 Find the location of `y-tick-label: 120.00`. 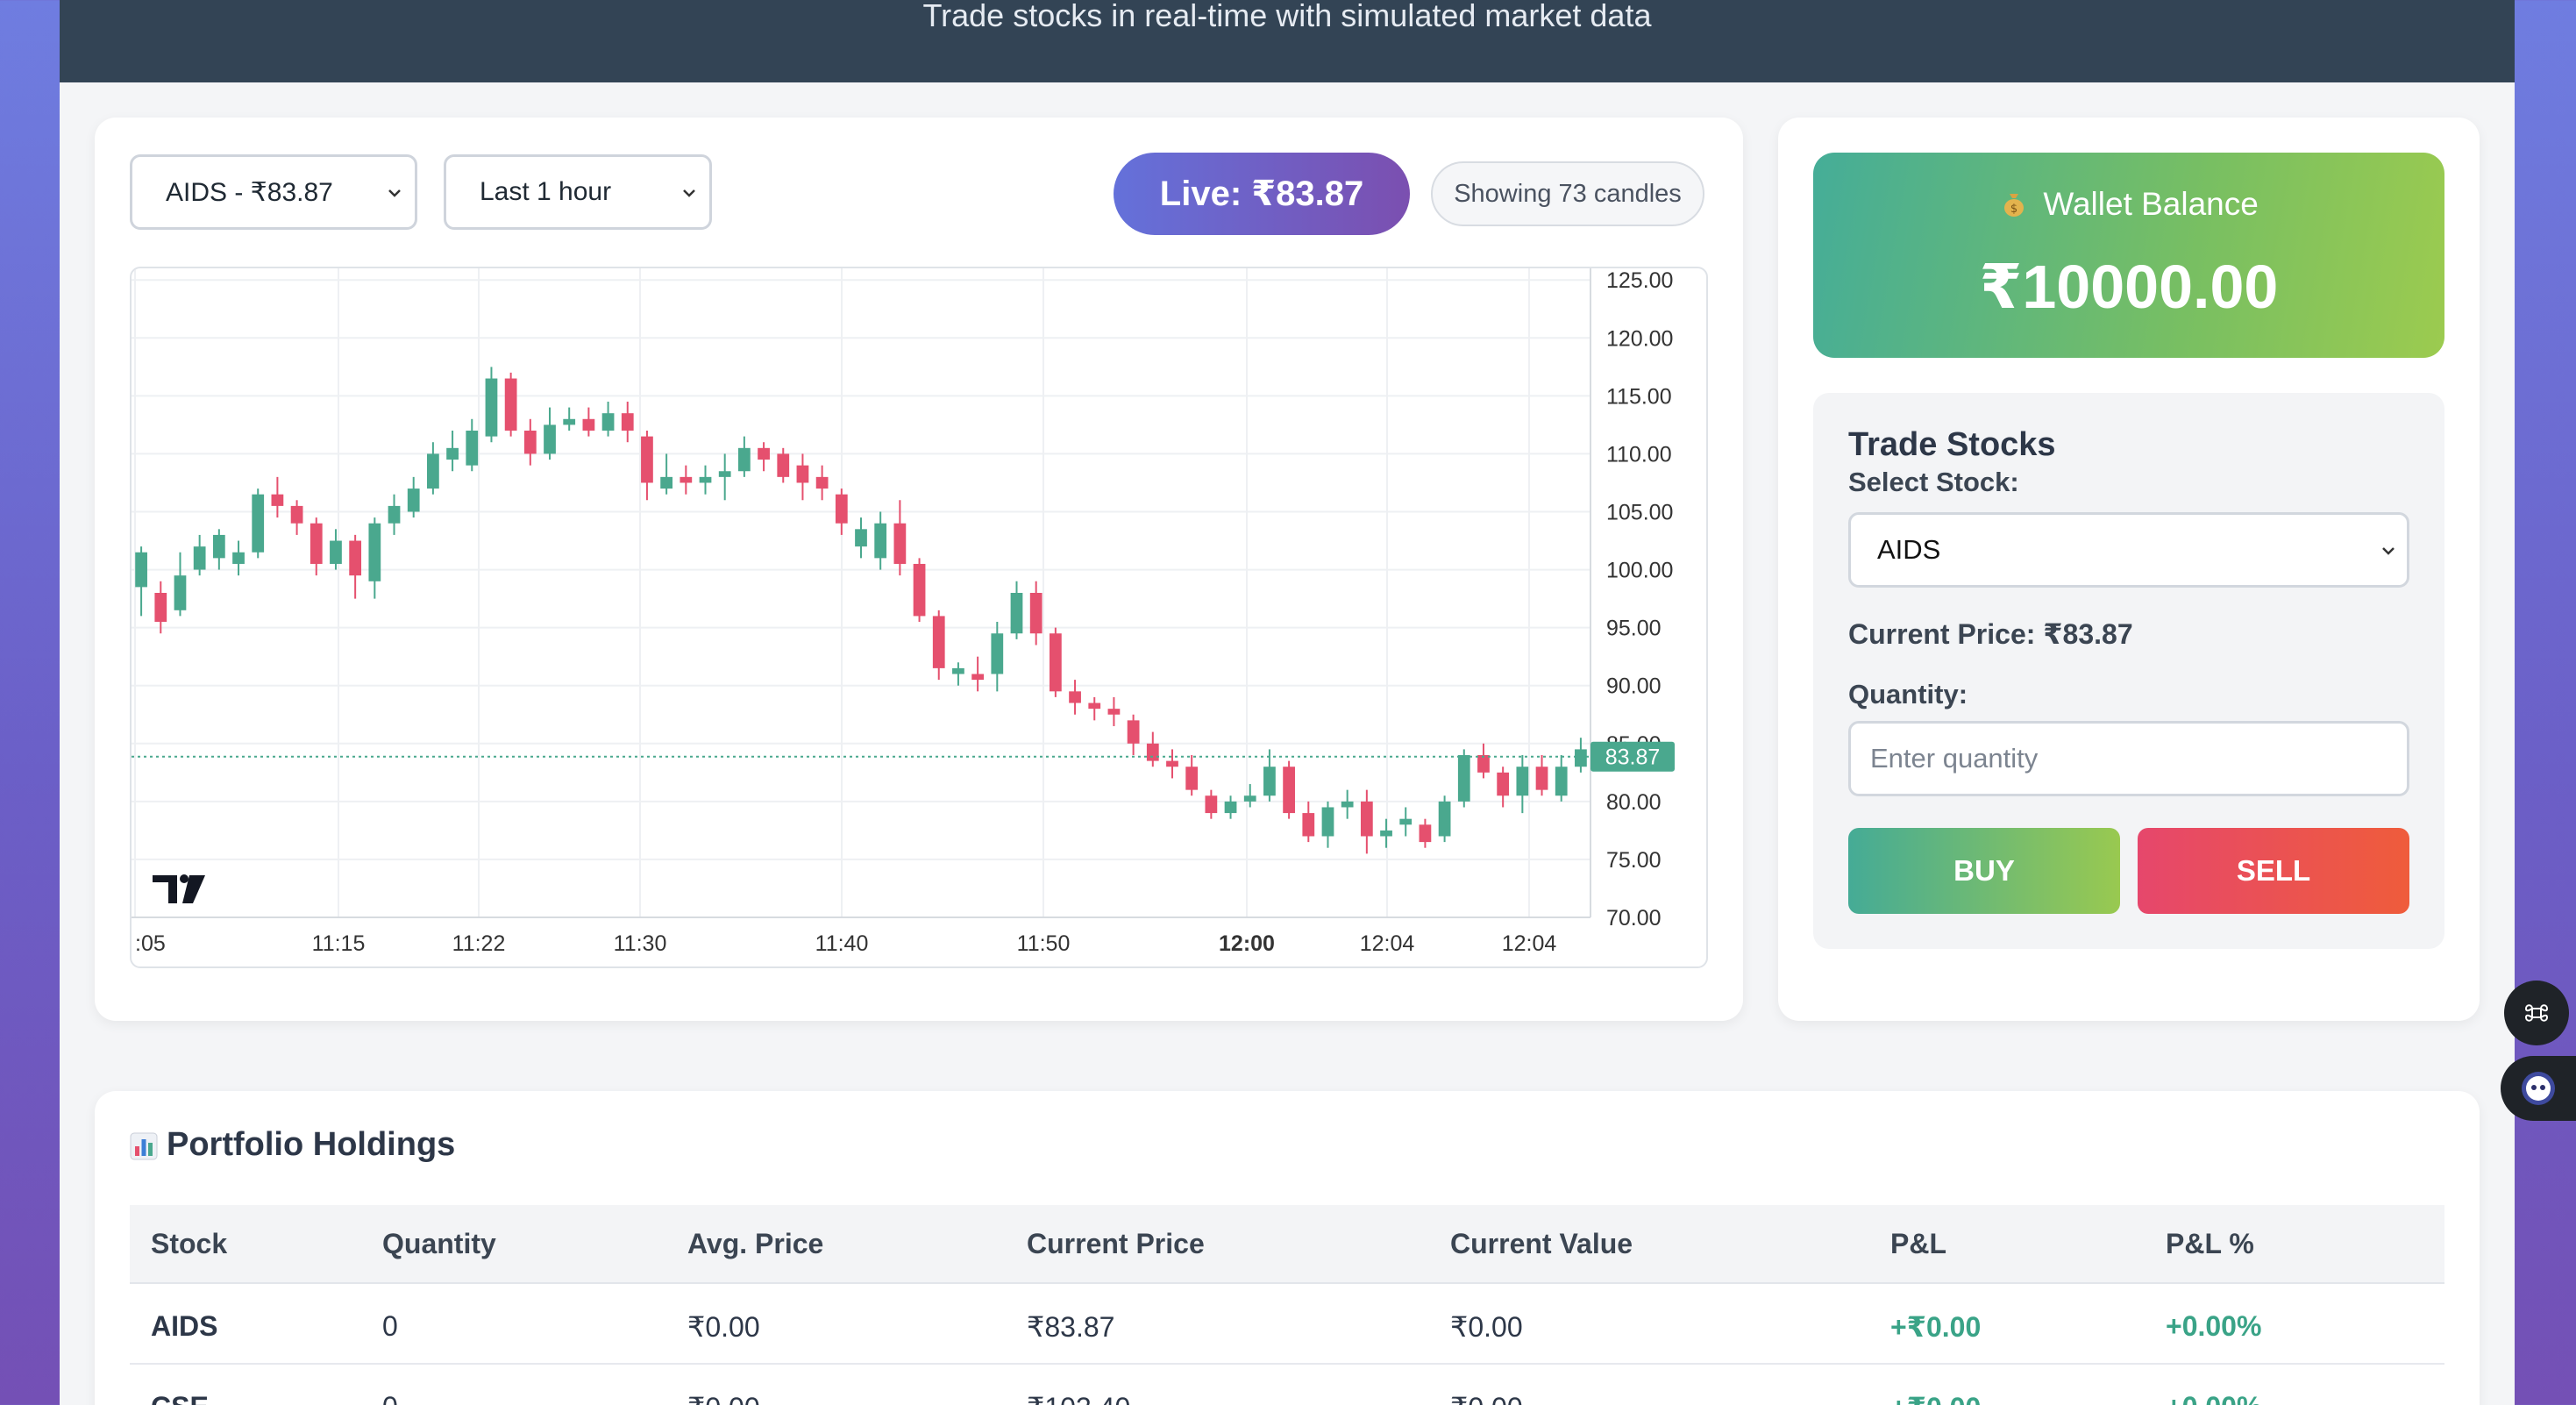

y-tick-label: 120.00 is located at coordinates (1639, 338).